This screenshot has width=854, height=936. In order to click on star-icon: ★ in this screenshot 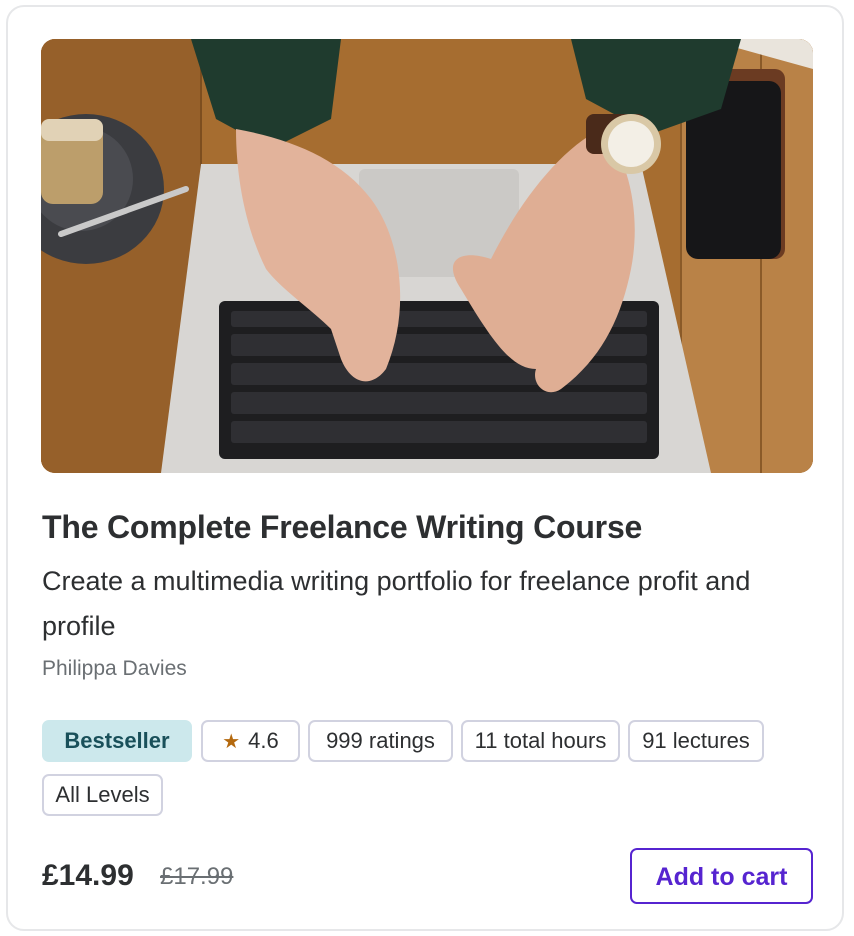, I will do `click(231, 742)`.